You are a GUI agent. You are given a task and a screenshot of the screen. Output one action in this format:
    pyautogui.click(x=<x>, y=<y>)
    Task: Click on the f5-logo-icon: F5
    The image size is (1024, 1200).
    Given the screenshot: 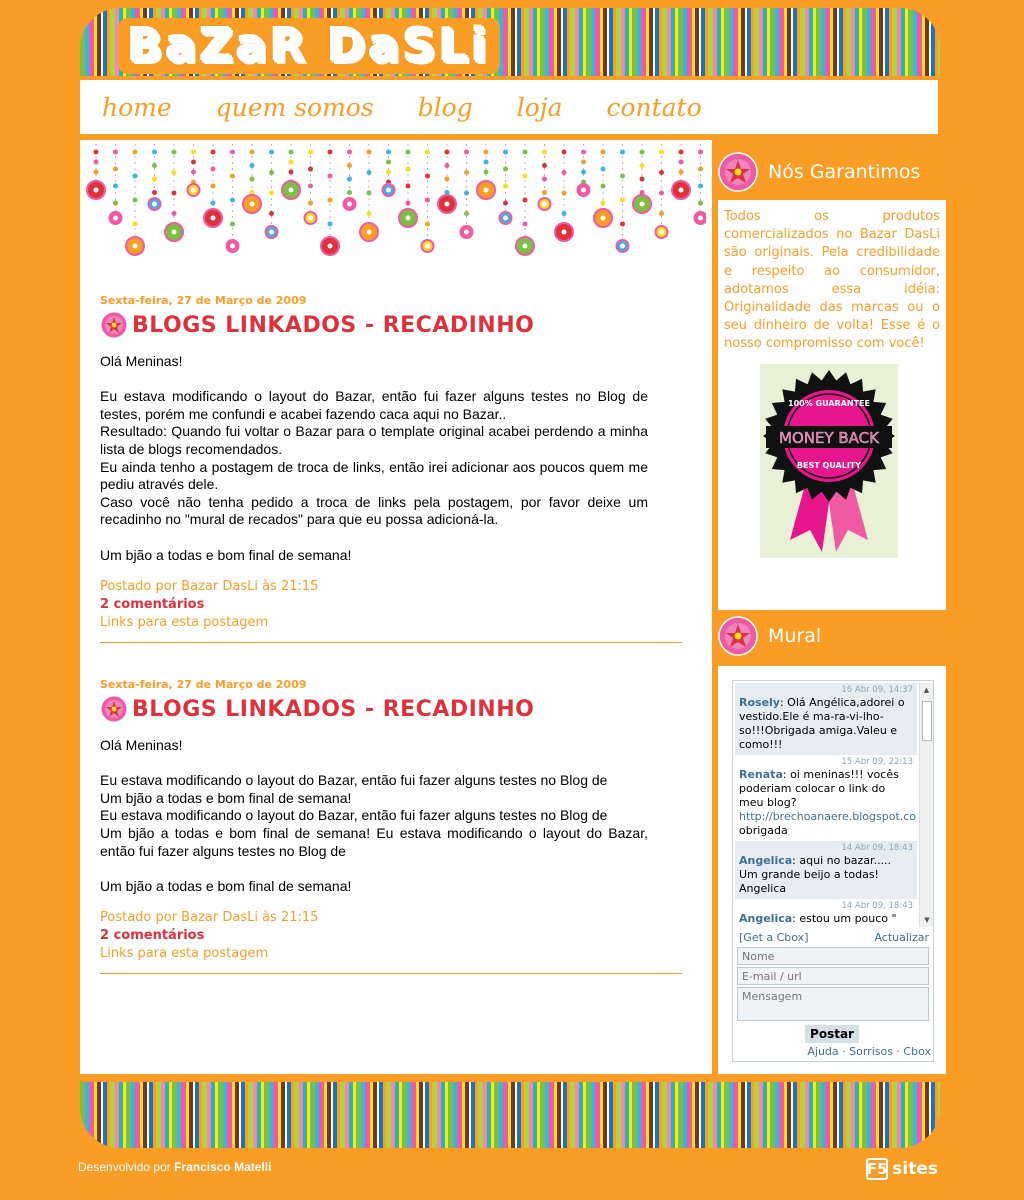 What is the action you would take?
    pyautogui.click(x=877, y=1169)
    